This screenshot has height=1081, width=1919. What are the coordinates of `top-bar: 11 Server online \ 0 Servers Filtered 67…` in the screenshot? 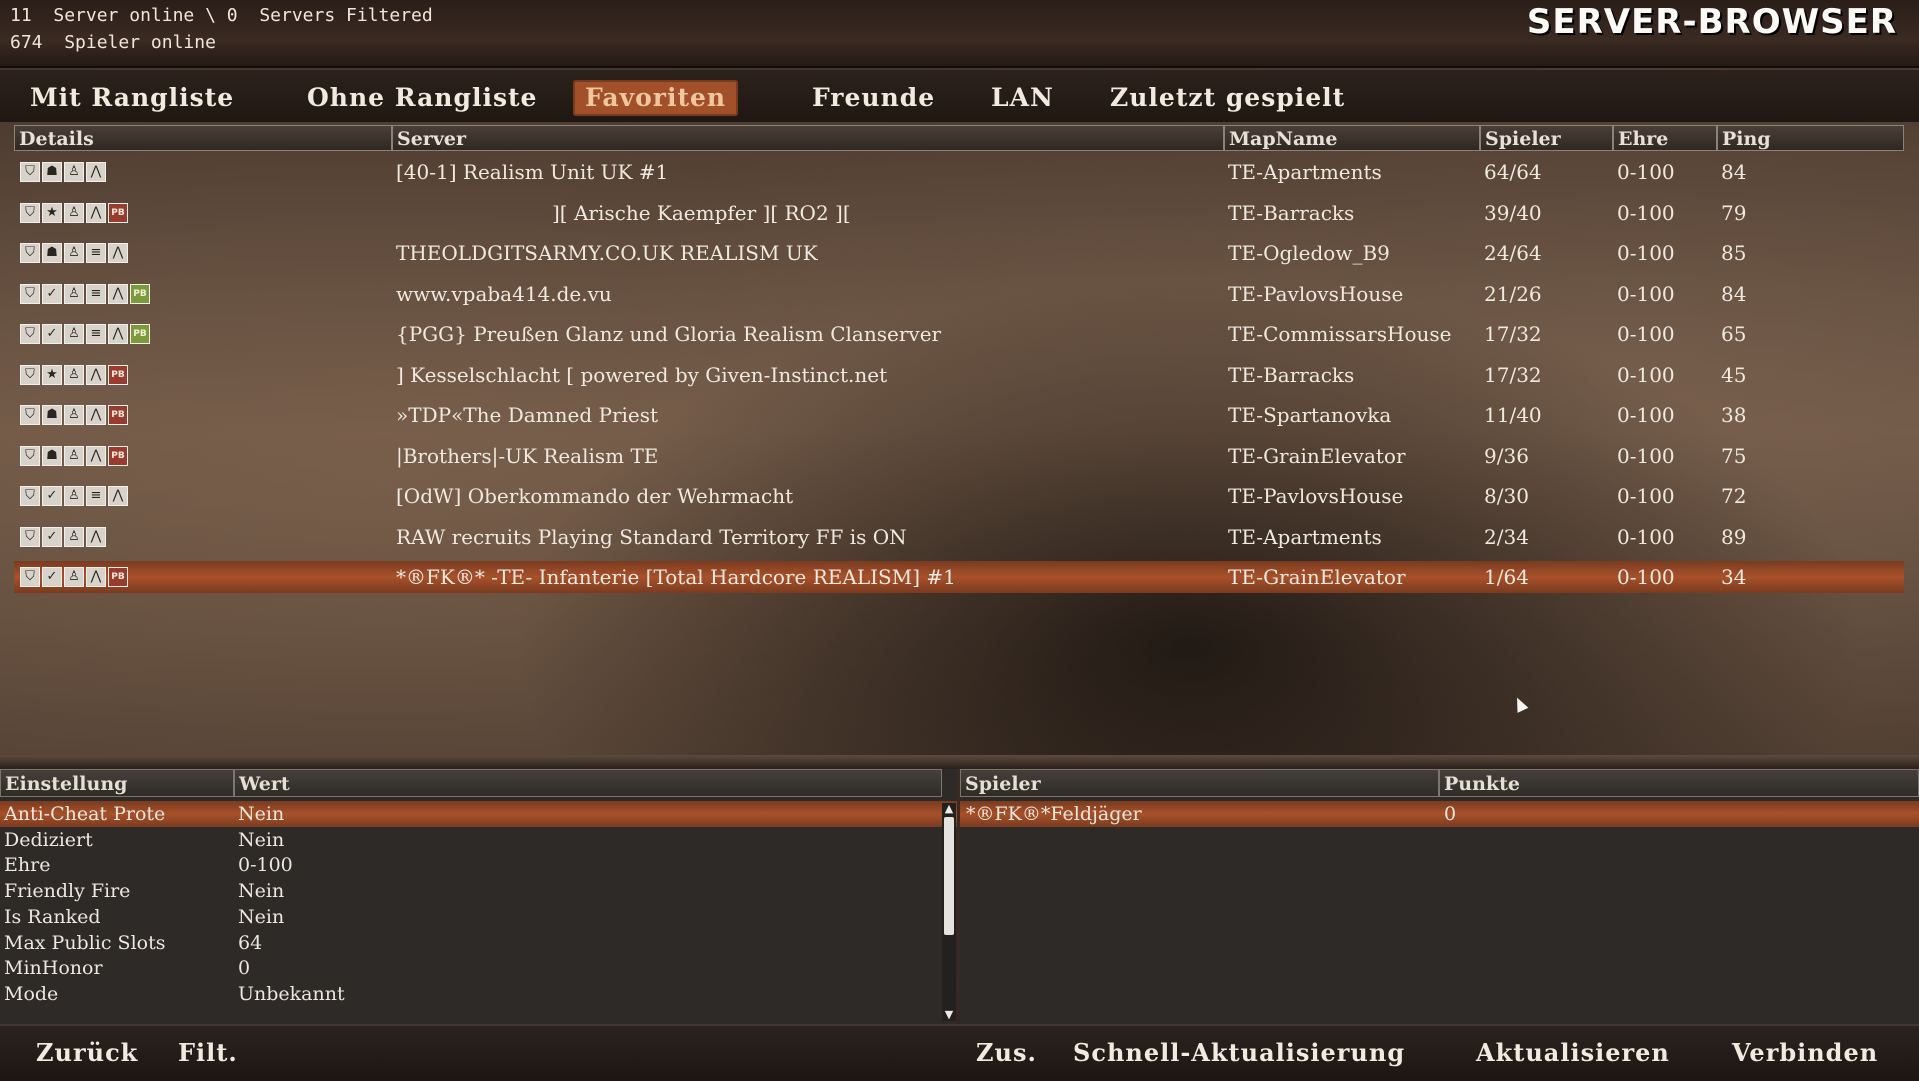 It's located at (959, 34).